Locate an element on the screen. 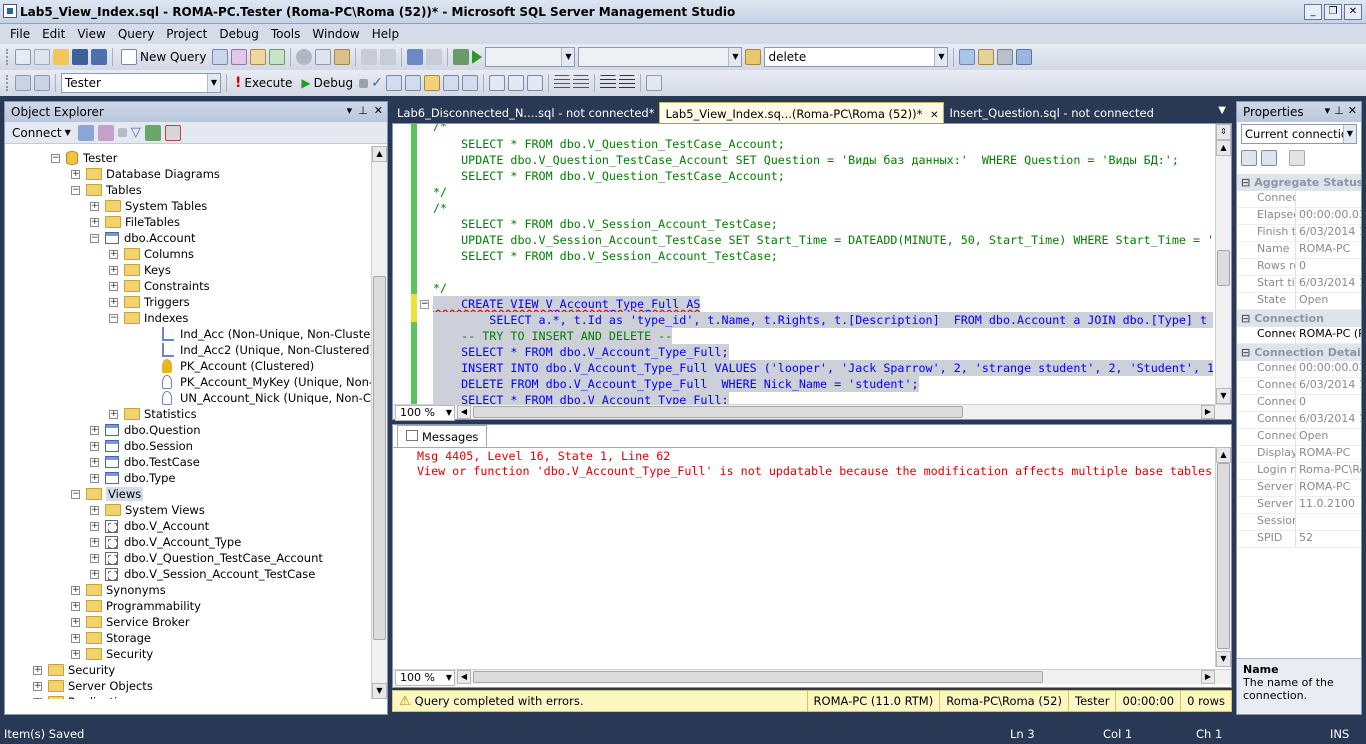 This screenshot has height=744, width=1366. tree-node: − Tester is located at coordinates (84, 158).